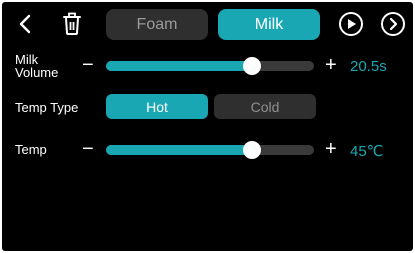 The width and height of the screenshot is (415, 253). What do you see at coordinates (367, 151) in the screenshot?
I see `temp-value: 45℃` at bounding box center [367, 151].